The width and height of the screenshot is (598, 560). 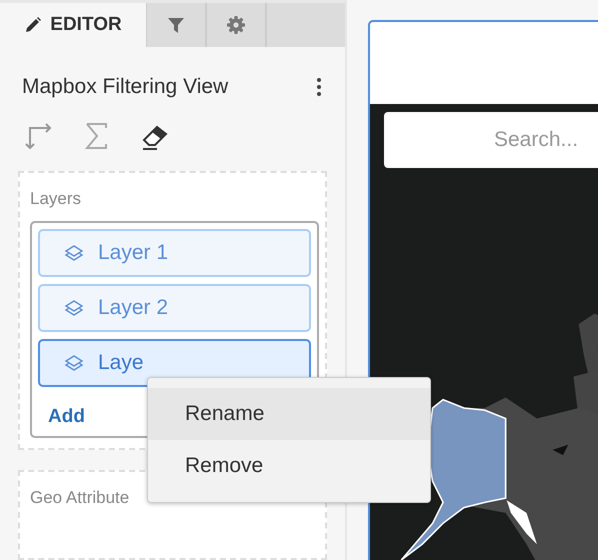 I want to click on filter-tab, so click(x=177, y=25).